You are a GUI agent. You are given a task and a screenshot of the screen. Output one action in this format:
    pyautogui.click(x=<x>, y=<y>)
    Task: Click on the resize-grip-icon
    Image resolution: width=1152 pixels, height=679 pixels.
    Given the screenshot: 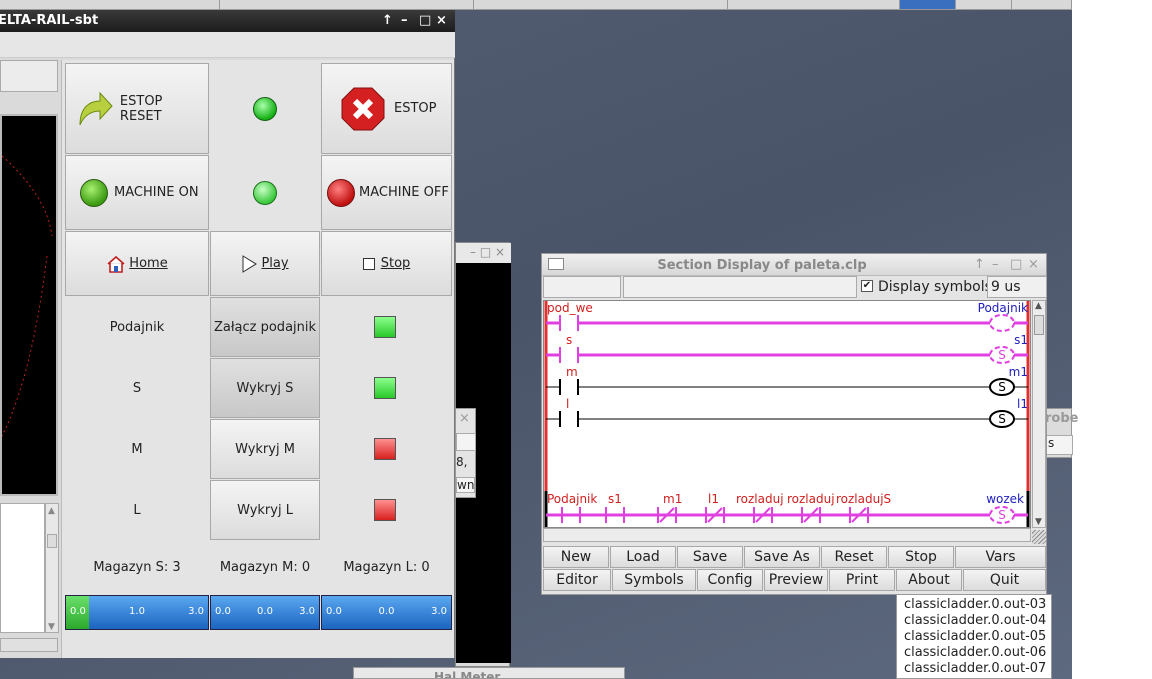 What is the action you would take?
    pyautogui.click(x=1039, y=537)
    